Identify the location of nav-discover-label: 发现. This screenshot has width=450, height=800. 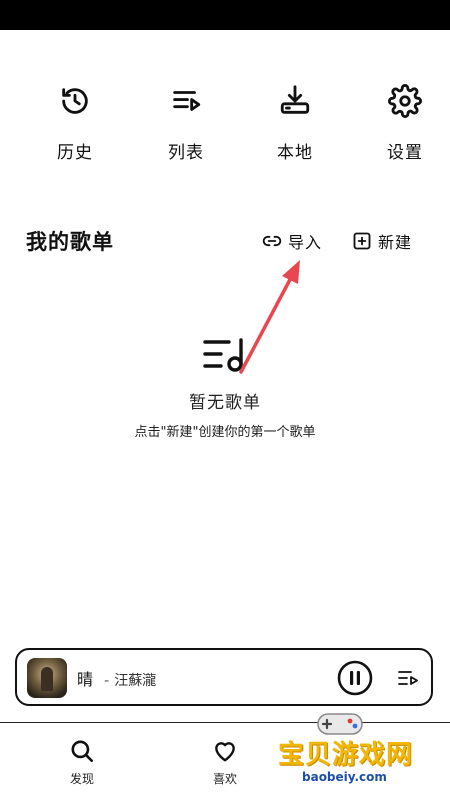
(81, 779).